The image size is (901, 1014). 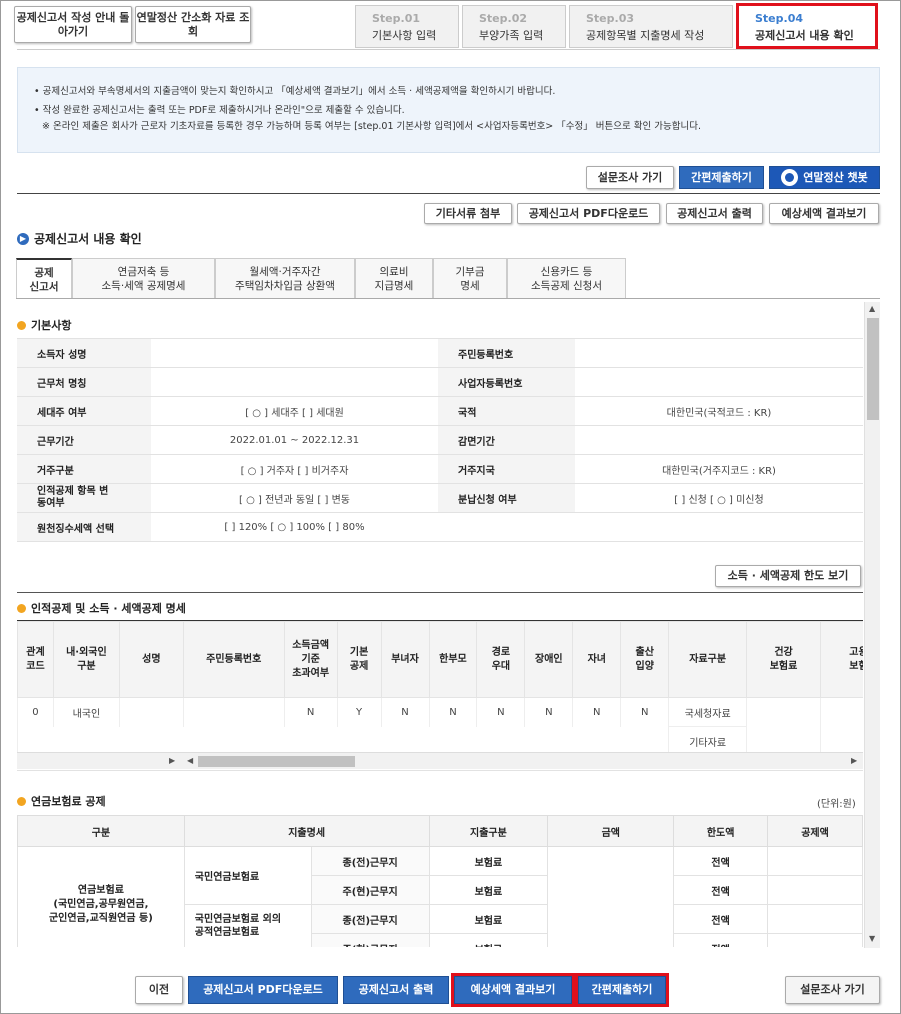 I want to click on guide-back-button: 공제신고서 작성 안내 돌아가기, so click(x=73, y=24).